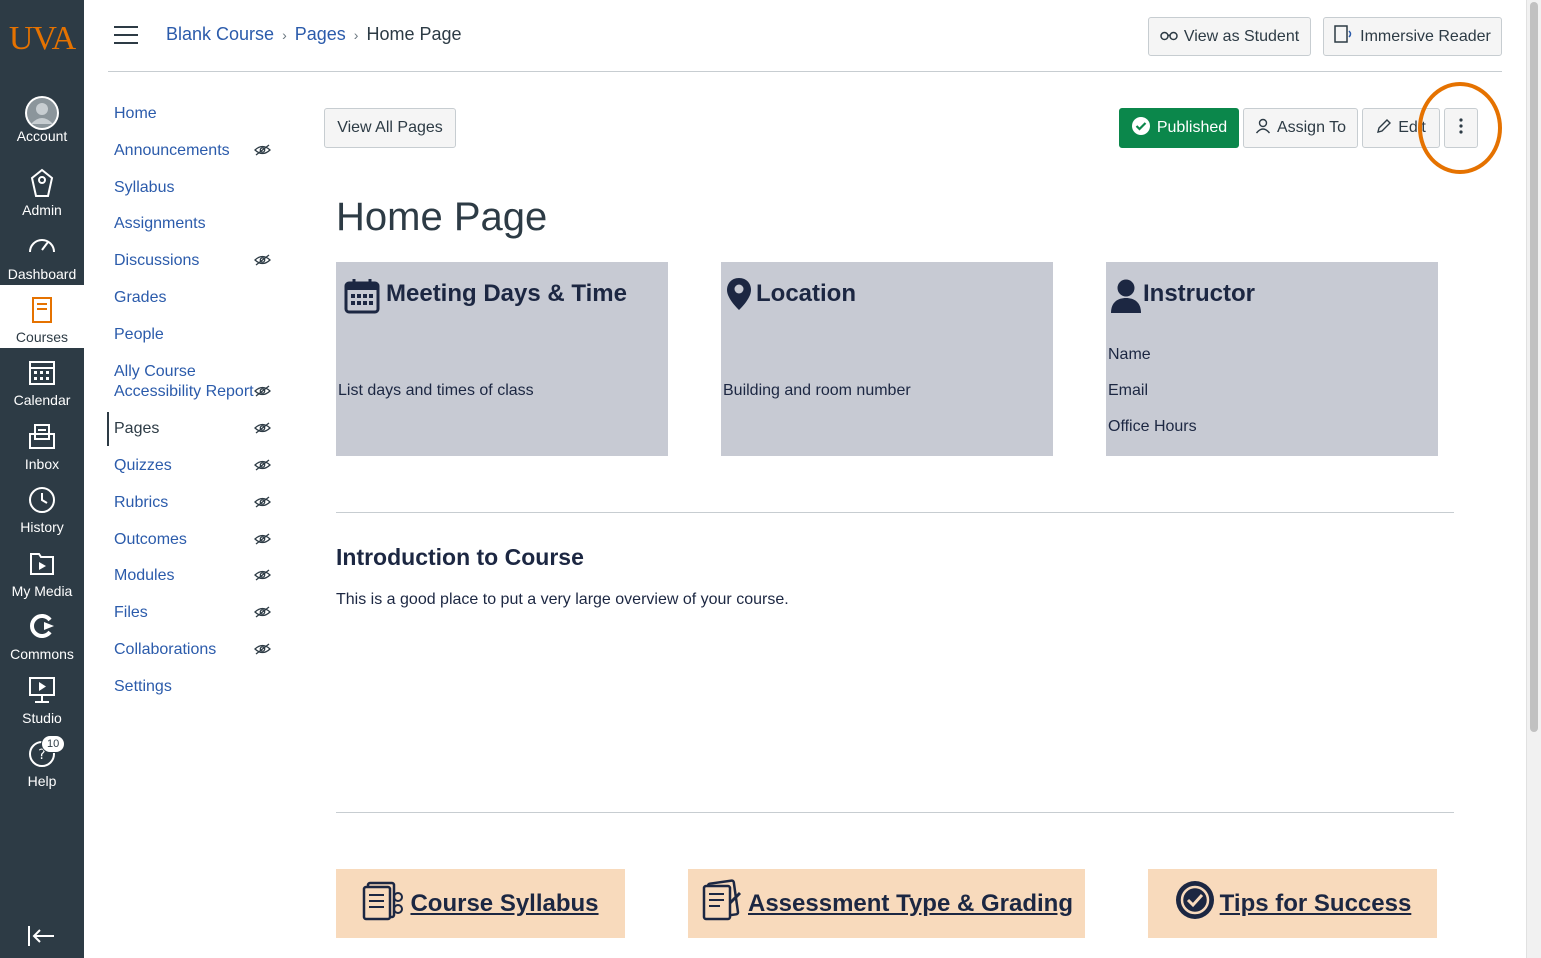  I want to click on nav-account: Account, so click(42, 121).